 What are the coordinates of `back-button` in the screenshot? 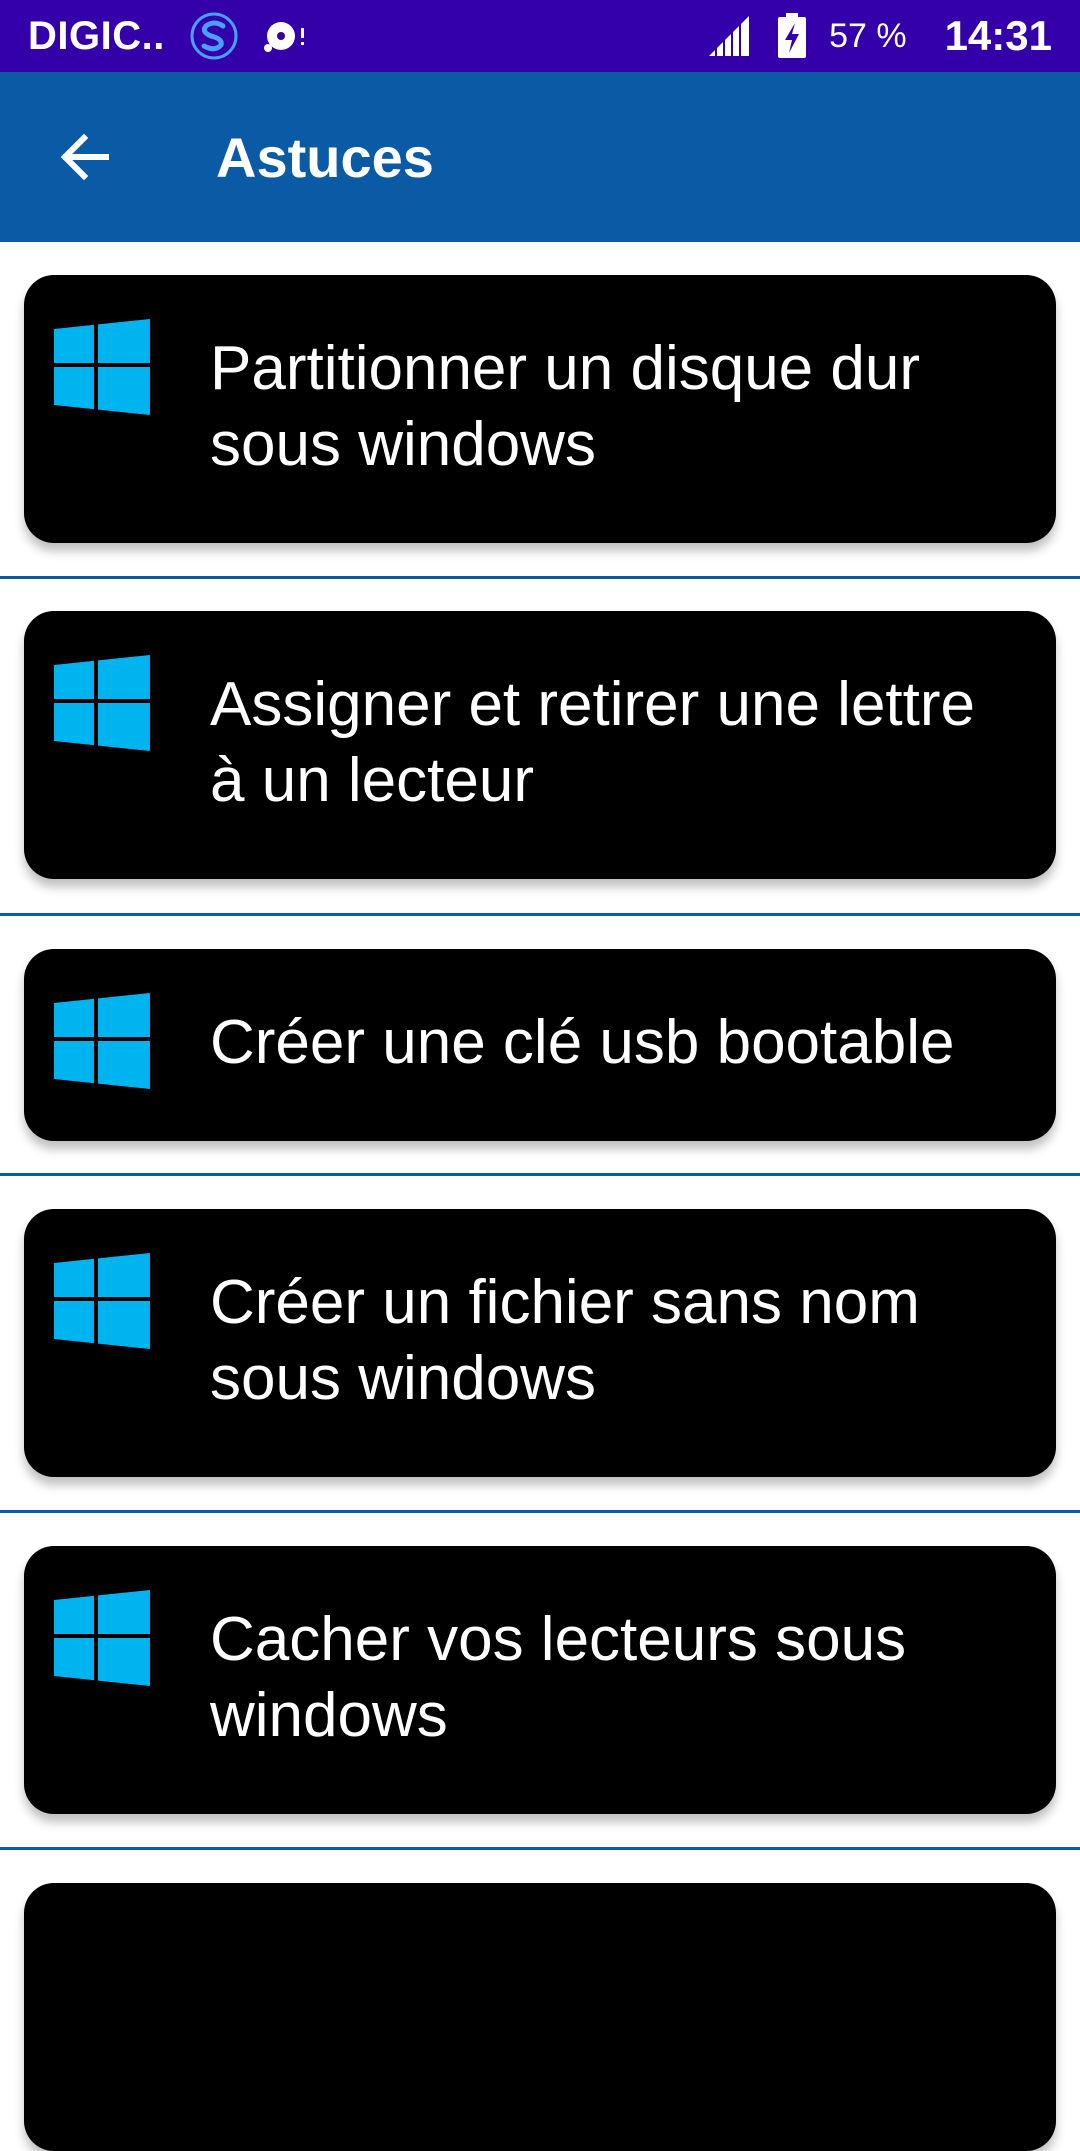 It's located at (84, 157).